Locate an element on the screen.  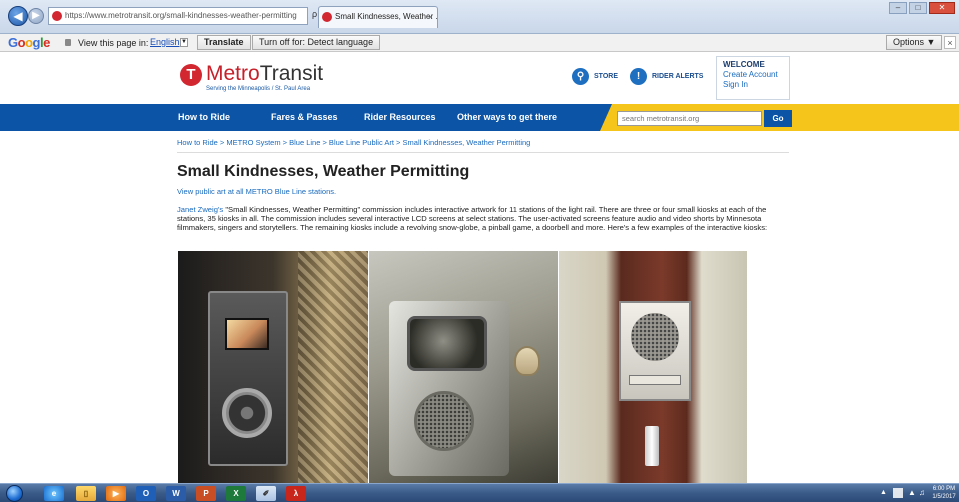
minimize-icon: – is located at coordinates (898, 7).